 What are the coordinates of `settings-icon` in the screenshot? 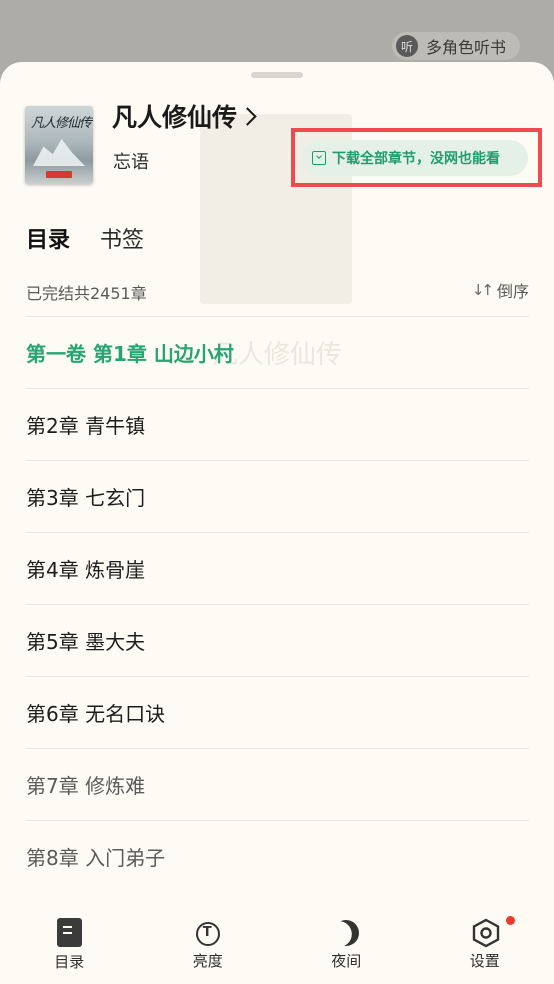 It's located at (485, 933).